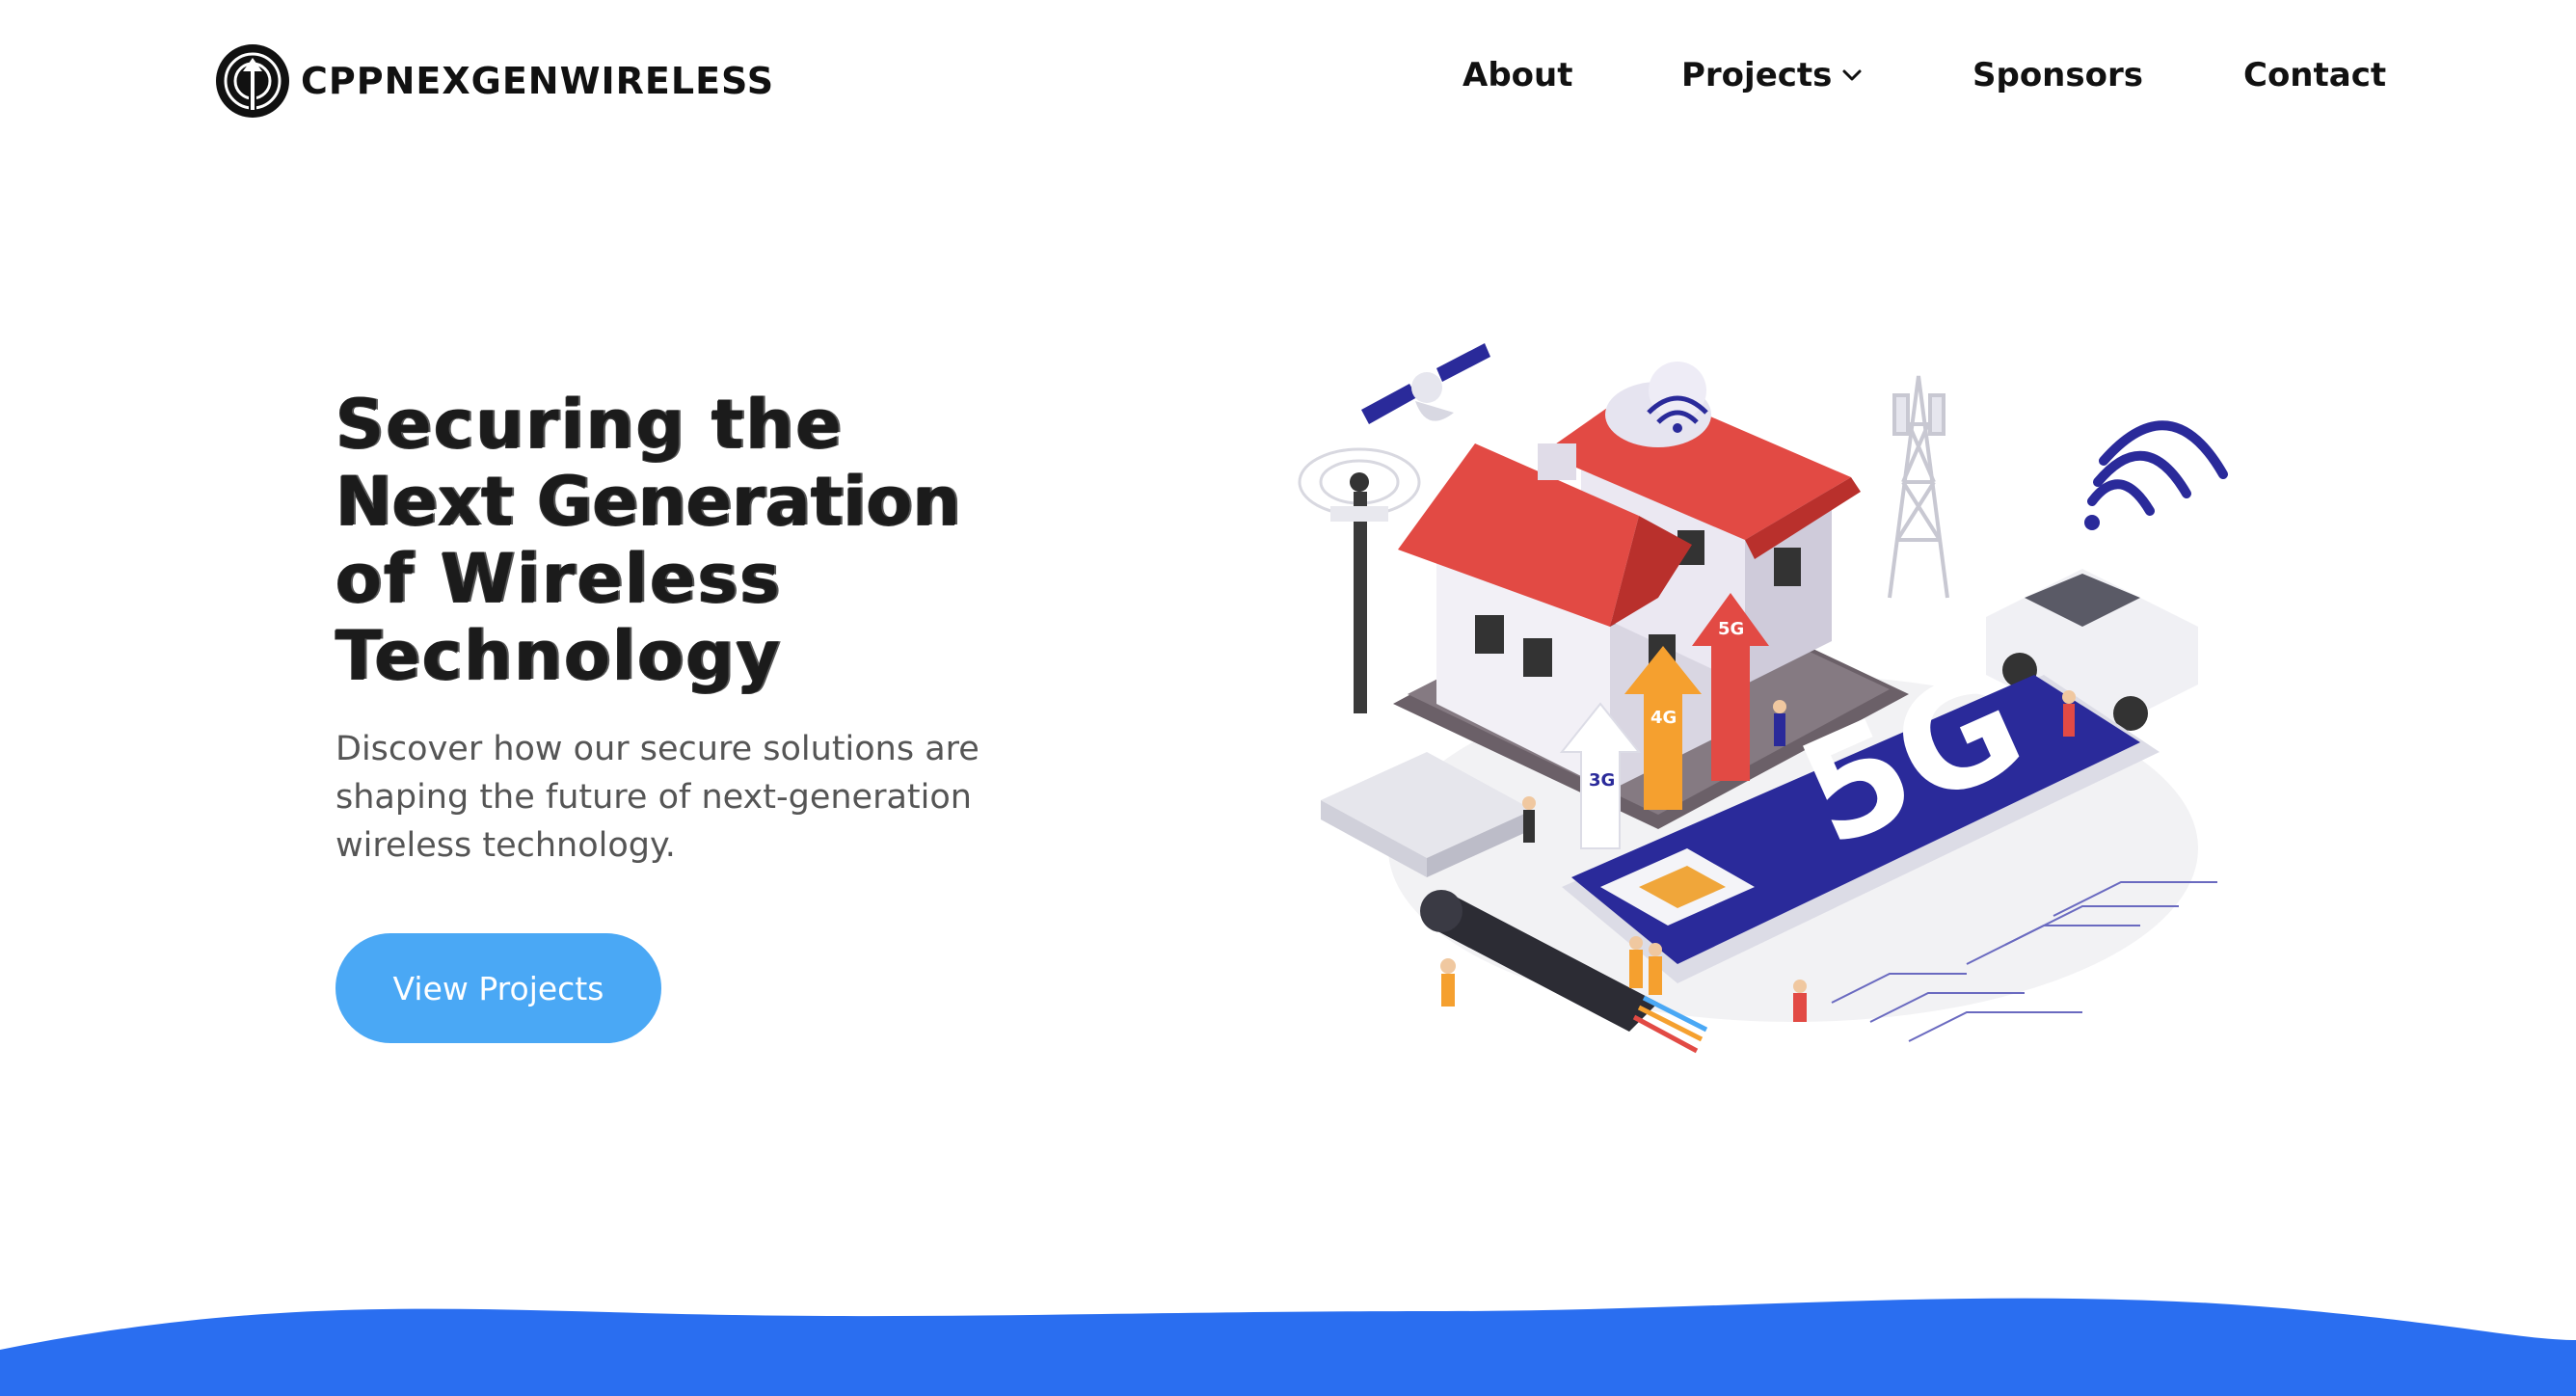 This screenshot has width=2576, height=1396. What do you see at coordinates (1426, 383) in the screenshot?
I see `satellite-icon` at bounding box center [1426, 383].